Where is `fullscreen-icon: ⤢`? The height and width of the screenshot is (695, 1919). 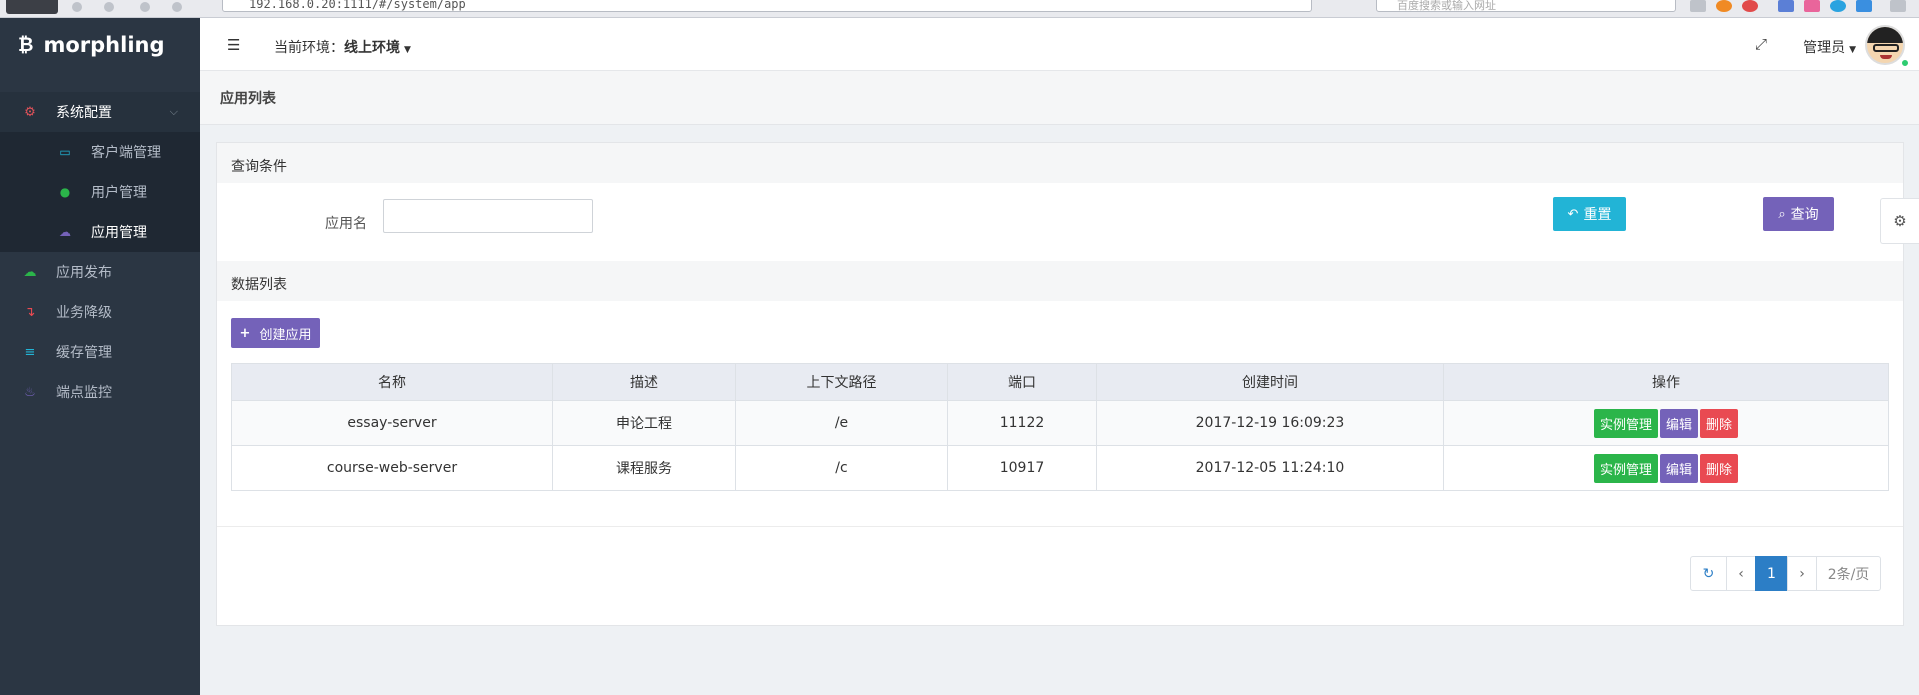
fullscreen-icon: ⤢ is located at coordinates (1761, 44).